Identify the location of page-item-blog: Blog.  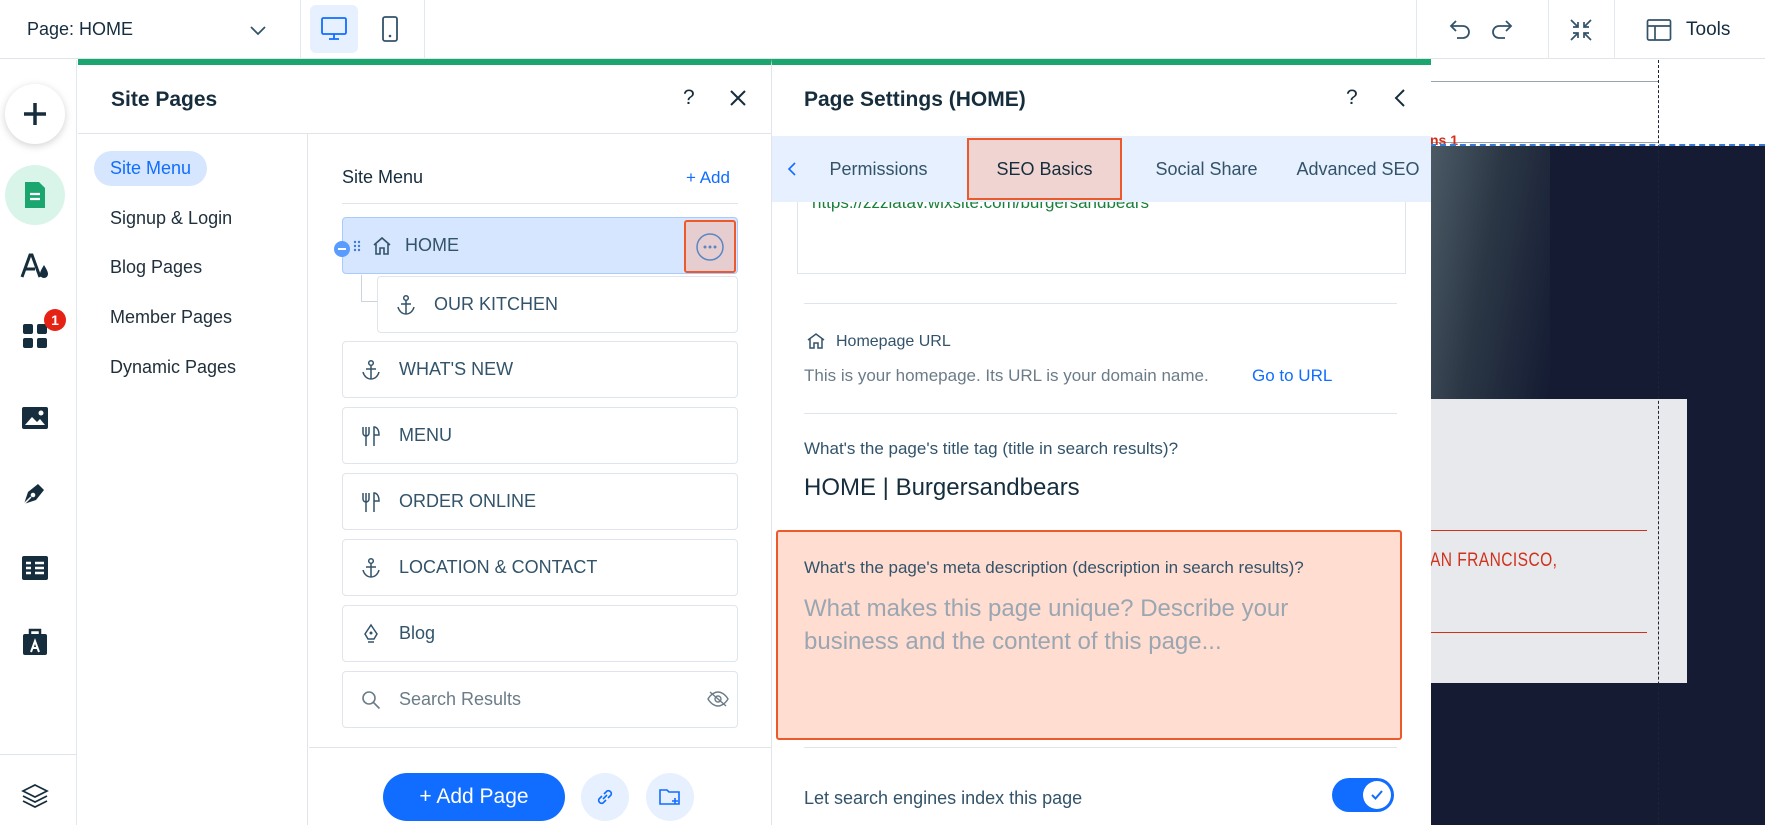
(540, 633).